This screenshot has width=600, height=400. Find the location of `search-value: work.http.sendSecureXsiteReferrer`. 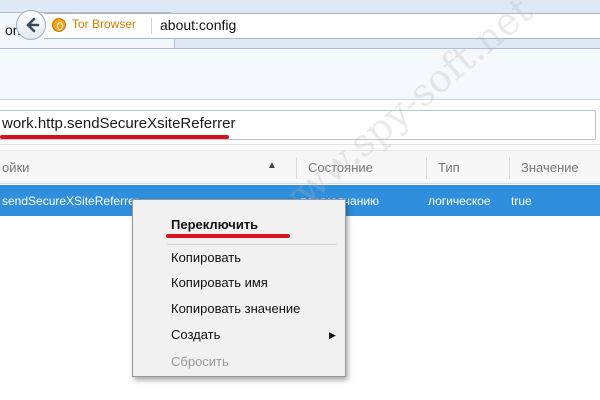

search-value: work.http.sendSecureXsiteReferrer is located at coordinates (119, 123).